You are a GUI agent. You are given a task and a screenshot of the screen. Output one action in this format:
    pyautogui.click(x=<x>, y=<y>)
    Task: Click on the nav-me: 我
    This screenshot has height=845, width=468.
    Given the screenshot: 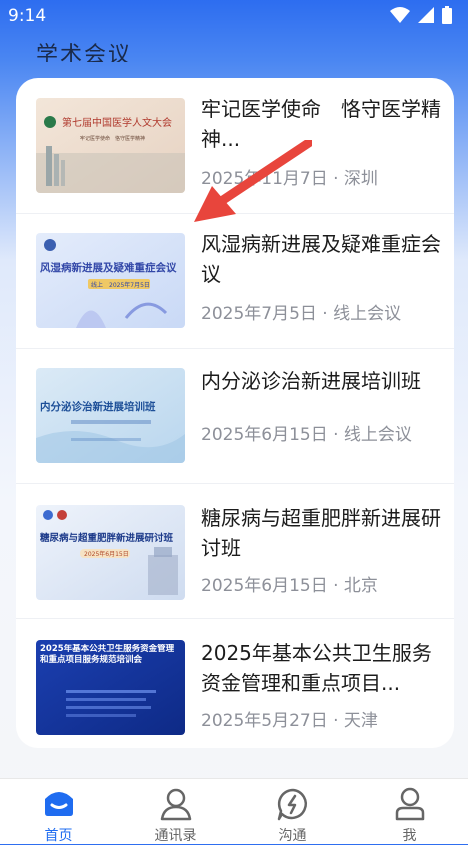 What is the action you would take?
    pyautogui.click(x=409, y=811)
    